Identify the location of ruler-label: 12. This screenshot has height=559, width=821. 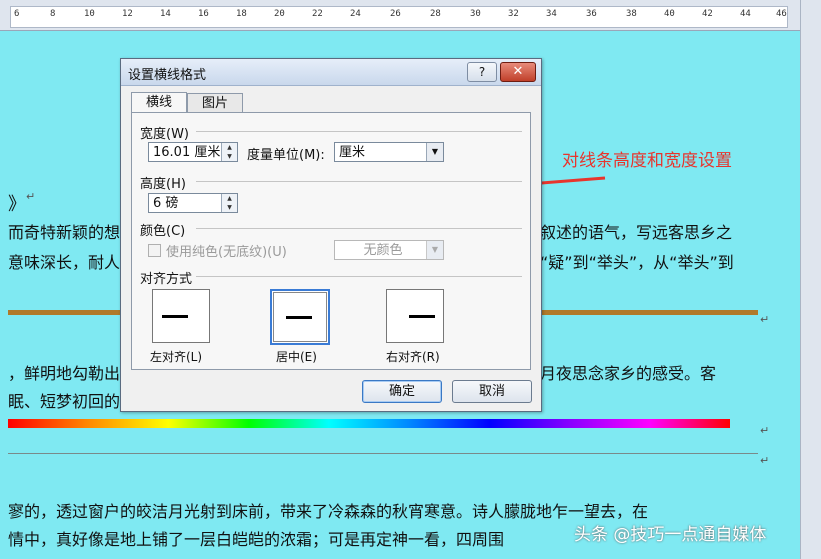
(127, 14).